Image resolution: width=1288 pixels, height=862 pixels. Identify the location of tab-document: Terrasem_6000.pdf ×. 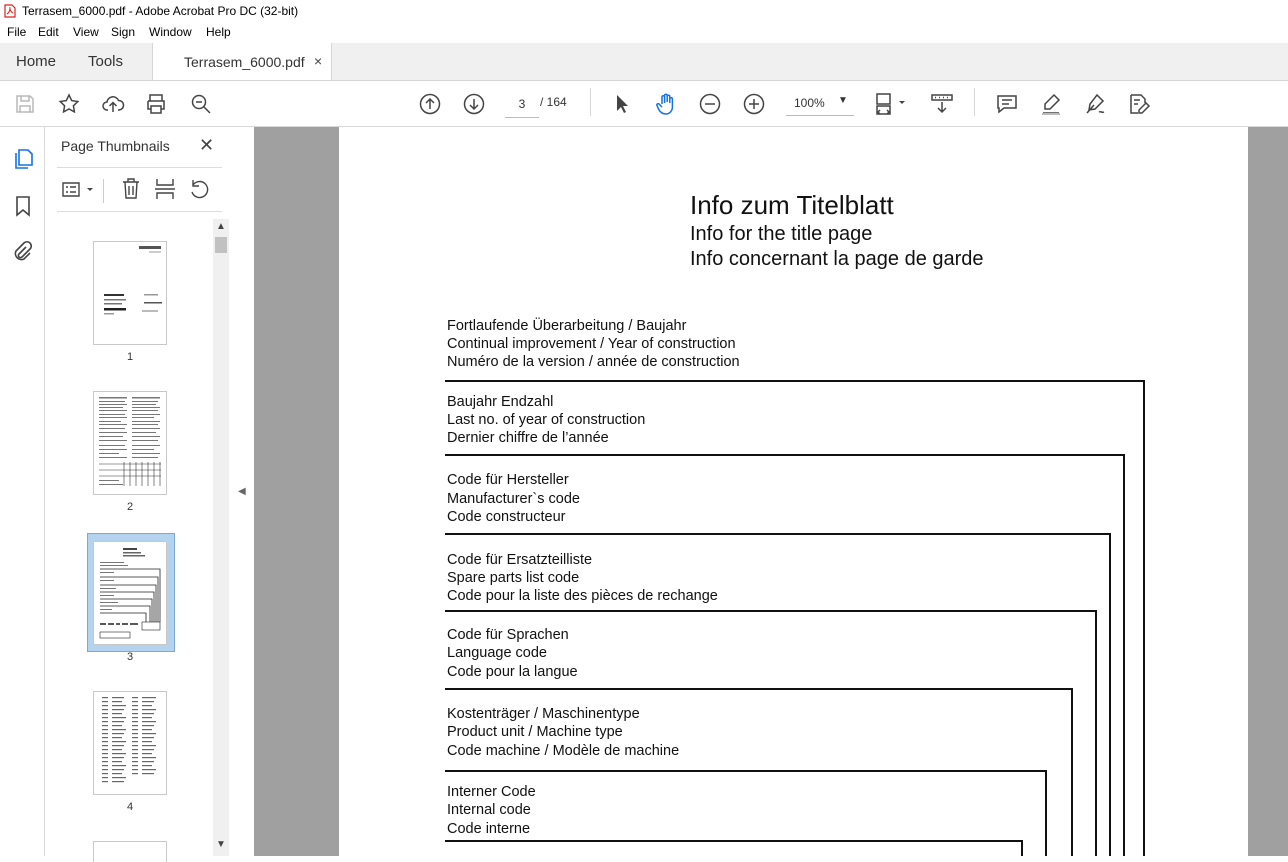
(242, 61).